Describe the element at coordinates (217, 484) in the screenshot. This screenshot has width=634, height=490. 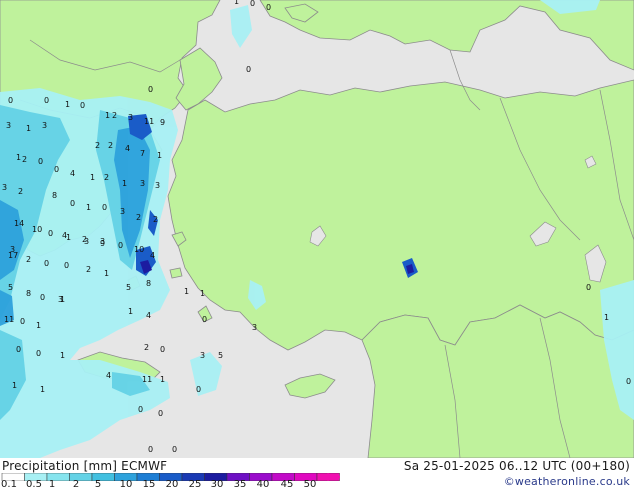
I see `legend-tick-label: 30` at that location.